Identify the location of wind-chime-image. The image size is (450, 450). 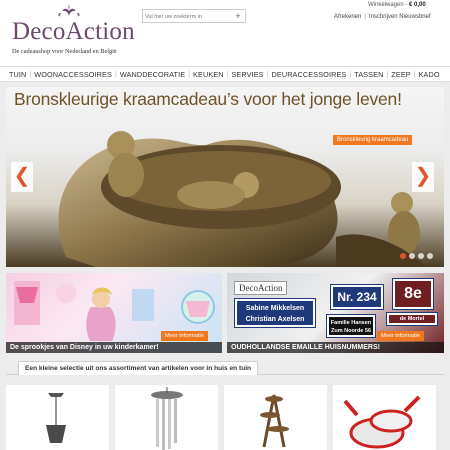
(167, 418).